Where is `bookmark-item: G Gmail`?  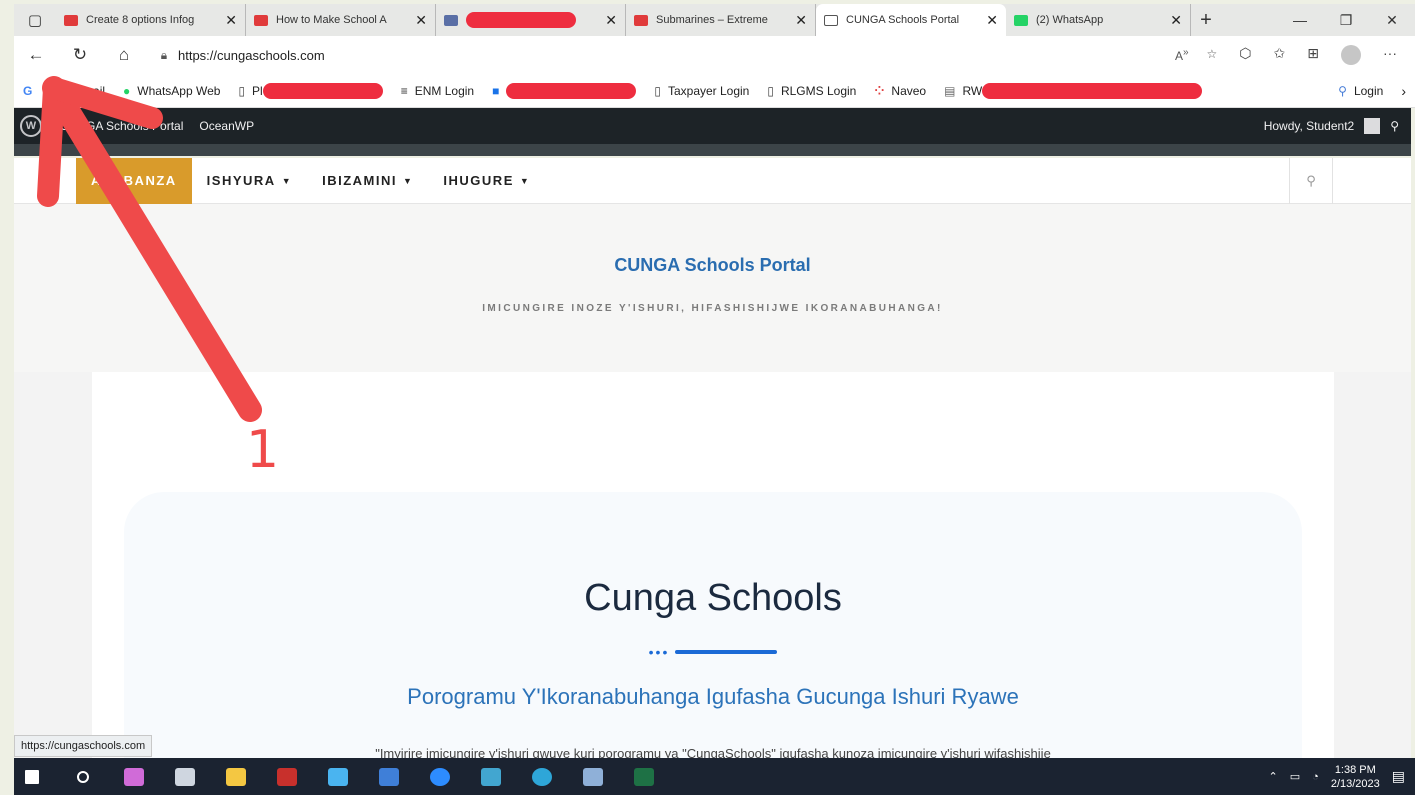 bookmark-item: G Gmail is located at coordinates (81, 91).